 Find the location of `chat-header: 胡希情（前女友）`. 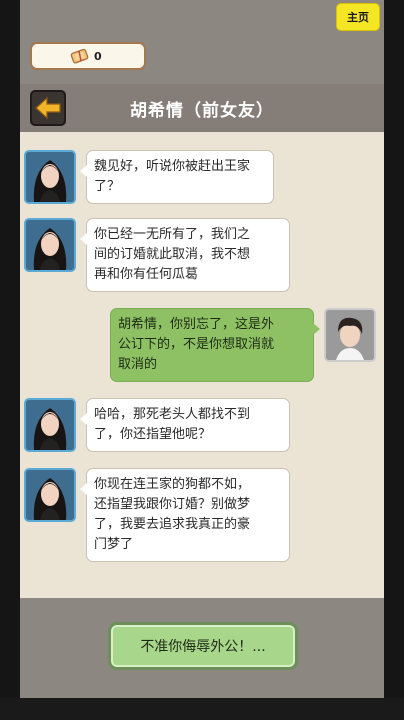

chat-header: 胡希情（前女友） is located at coordinates (202, 108).